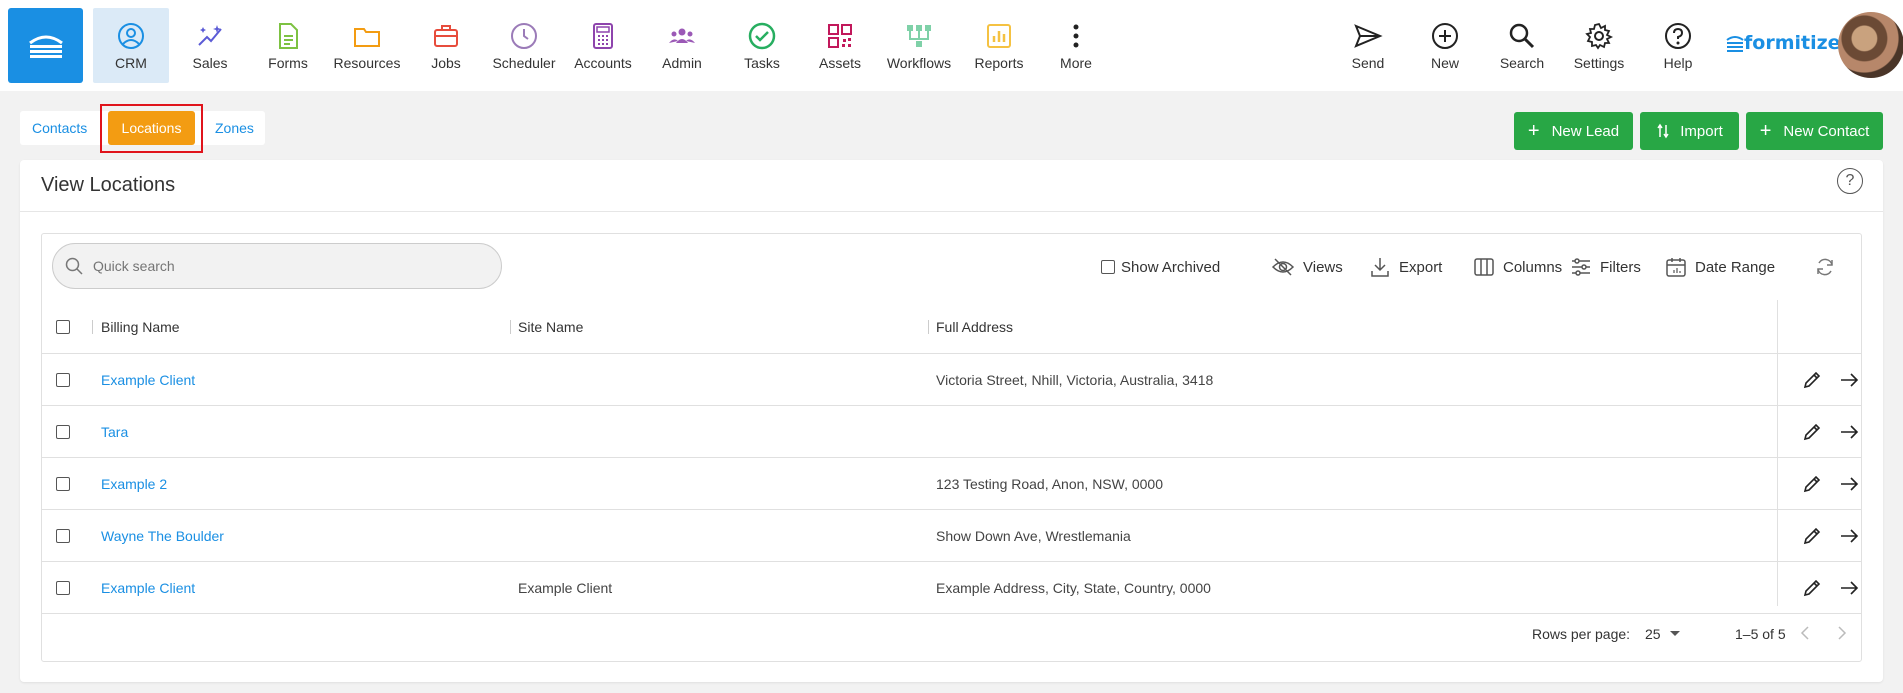 The image size is (1903, 693). I want to click on home-logo-button, so click(45, 45).